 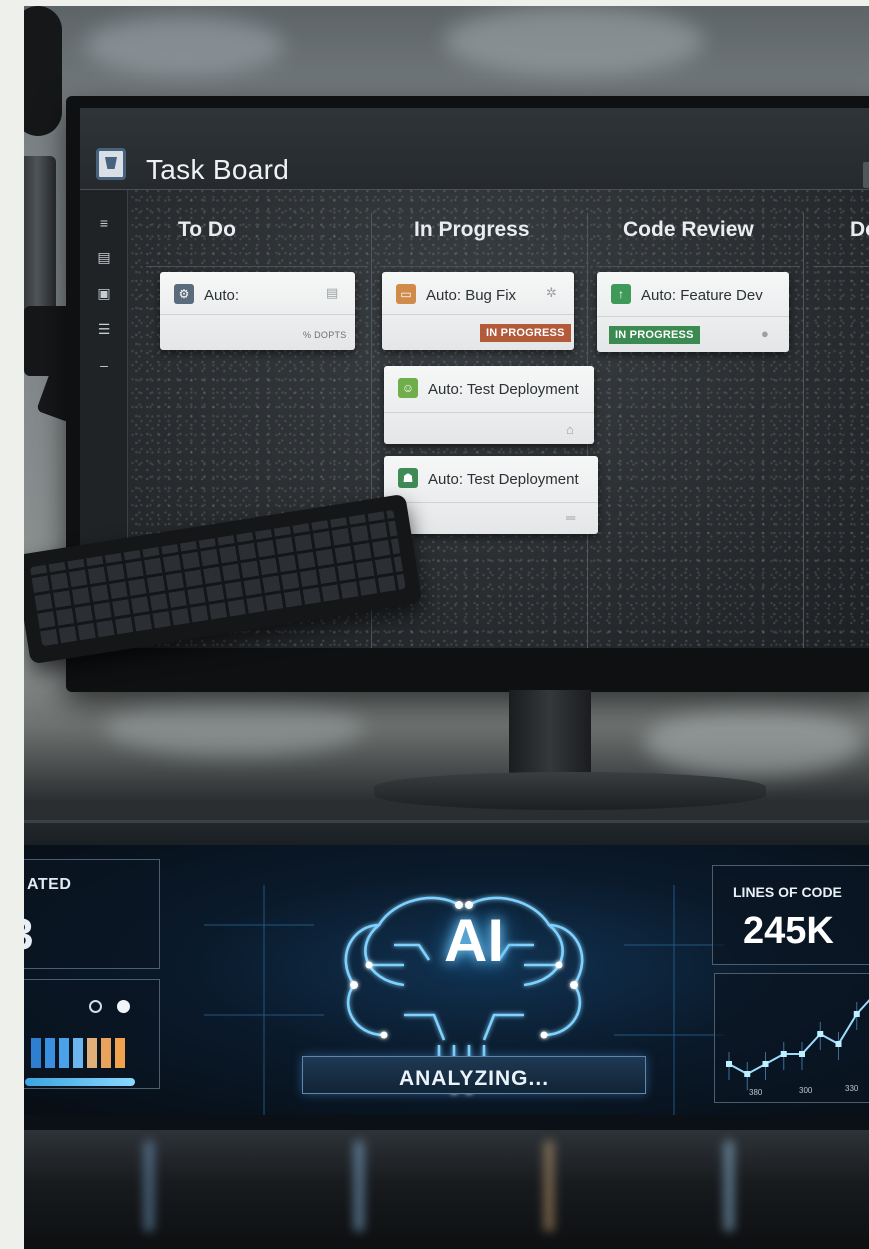 What do you see at coordinates (551, 292) in the screenshot?
I see `bug-icon: ✲` at bounding box center [551, 292].